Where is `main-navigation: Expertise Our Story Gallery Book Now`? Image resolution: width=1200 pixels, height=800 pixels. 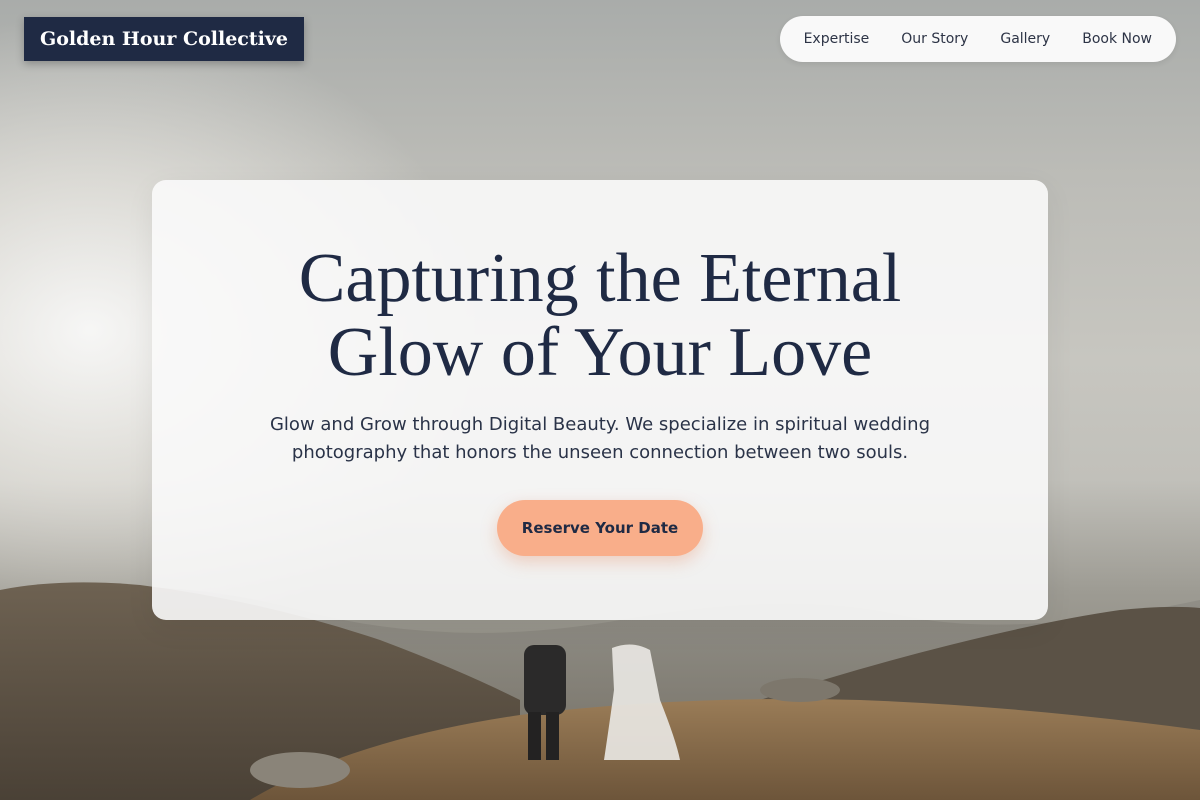 main-navigation: Expertise Our Story Gallery Book Now is located at coordinates (977, 39).